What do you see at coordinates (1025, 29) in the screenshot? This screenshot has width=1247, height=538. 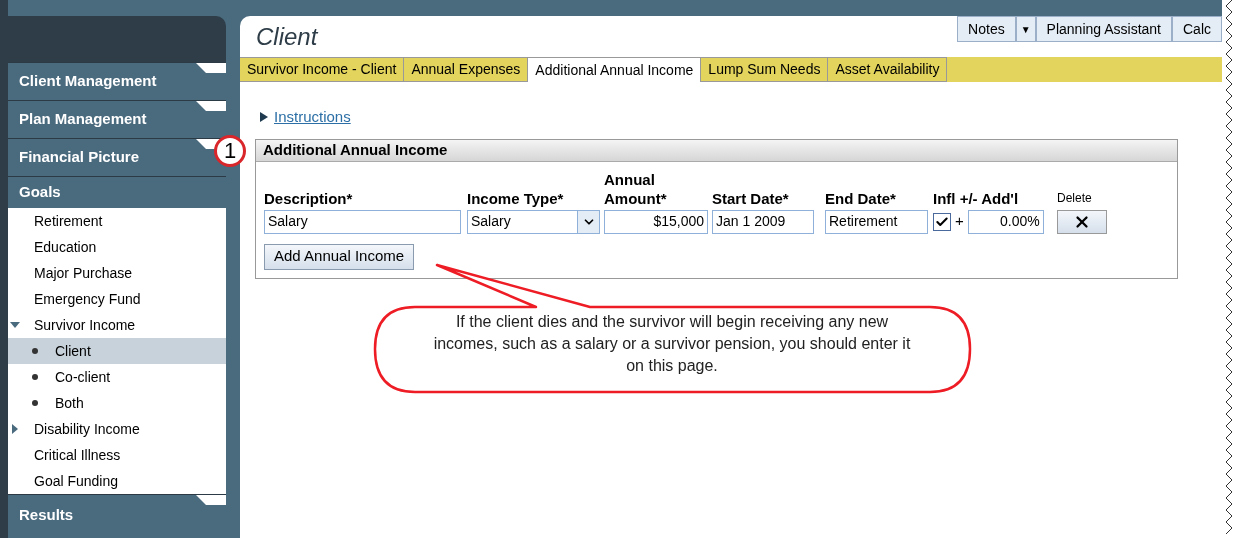 I see `dropdown-button: ▼` at bounding box center [1025, 29].